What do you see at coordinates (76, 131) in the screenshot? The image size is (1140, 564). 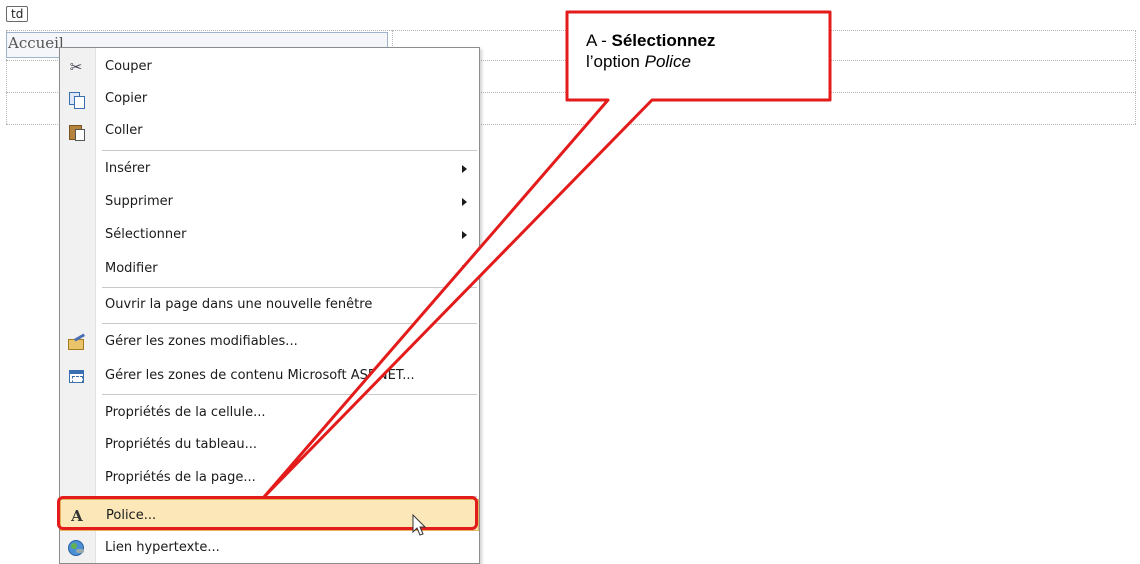 I see `paste-icon` at bounding box center [76, 131].